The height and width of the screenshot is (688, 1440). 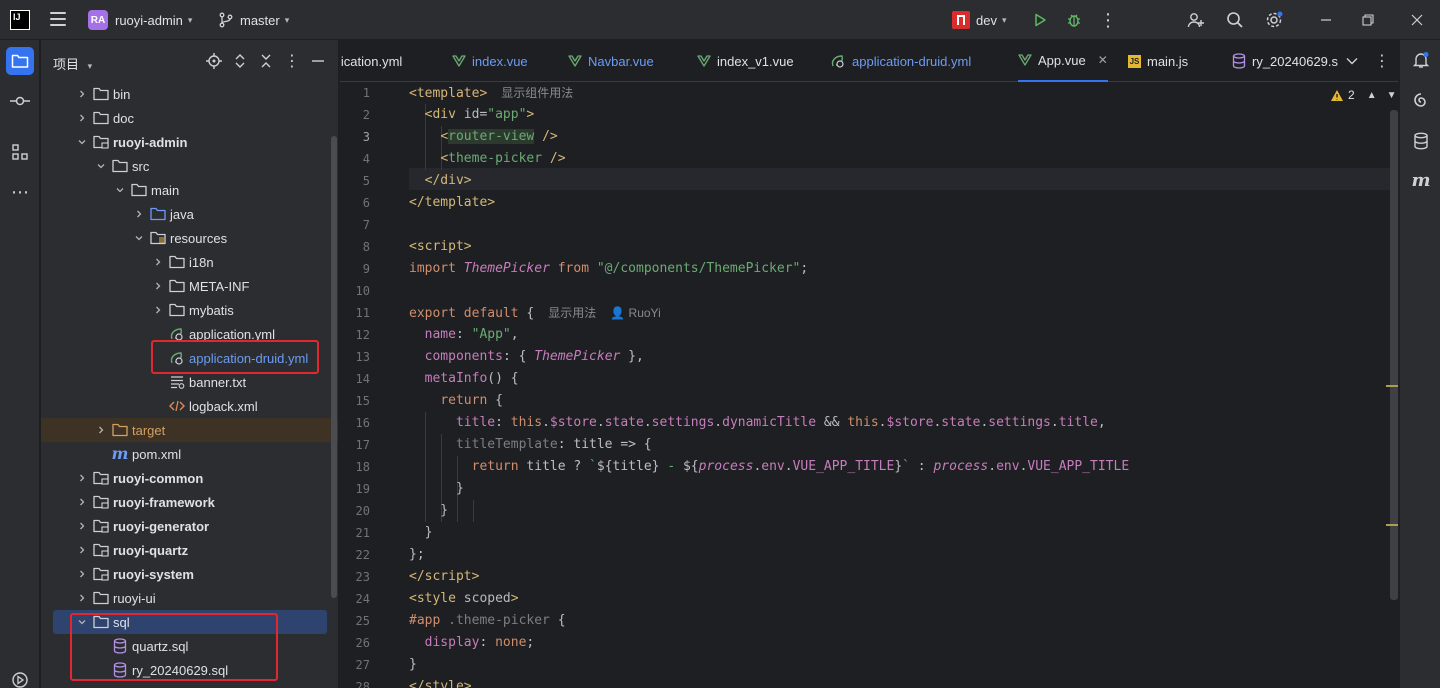 What do you see at coordinates (371, 61) in the screenshot?
I see `editor-tab: lication.yml` at bounding box center [371, 61].